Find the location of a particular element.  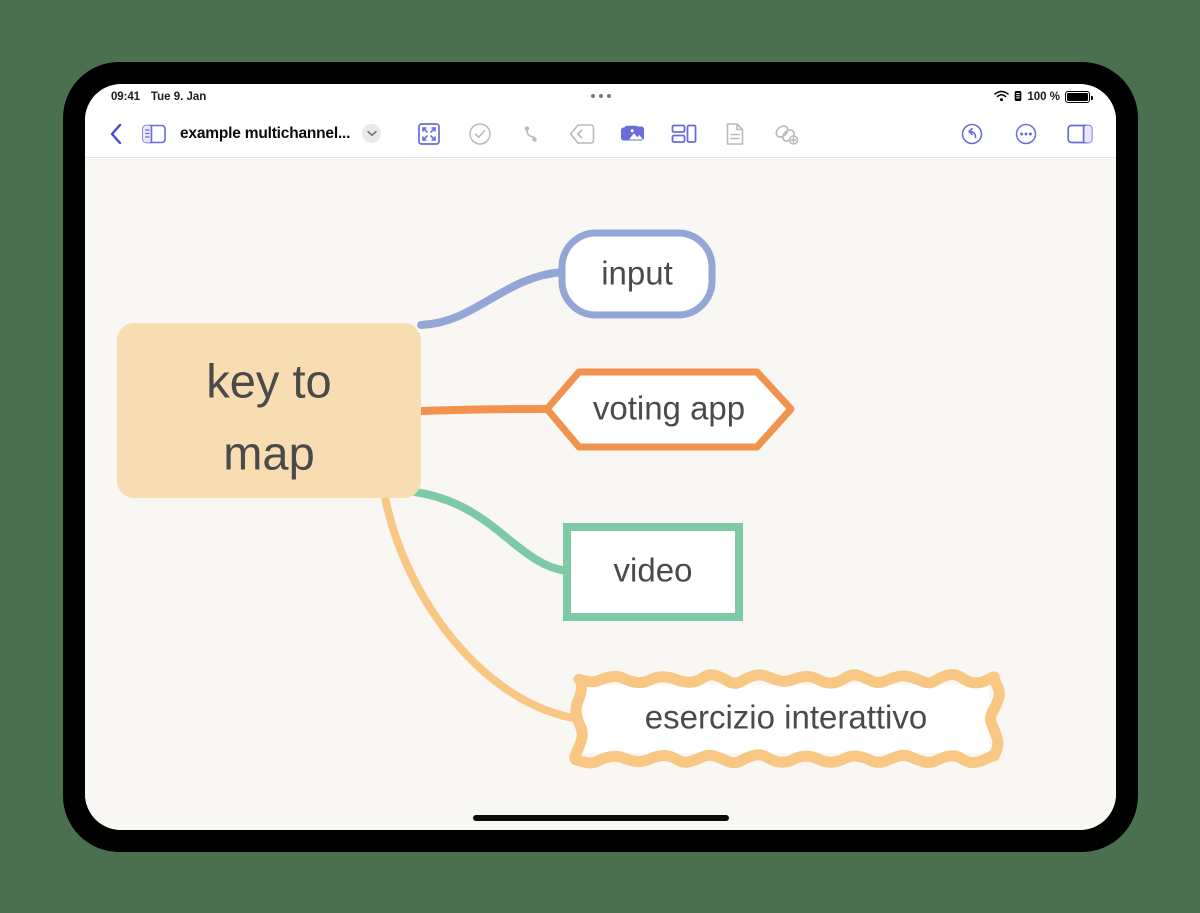

wifi-icon is located at coordinates (1002, 97).